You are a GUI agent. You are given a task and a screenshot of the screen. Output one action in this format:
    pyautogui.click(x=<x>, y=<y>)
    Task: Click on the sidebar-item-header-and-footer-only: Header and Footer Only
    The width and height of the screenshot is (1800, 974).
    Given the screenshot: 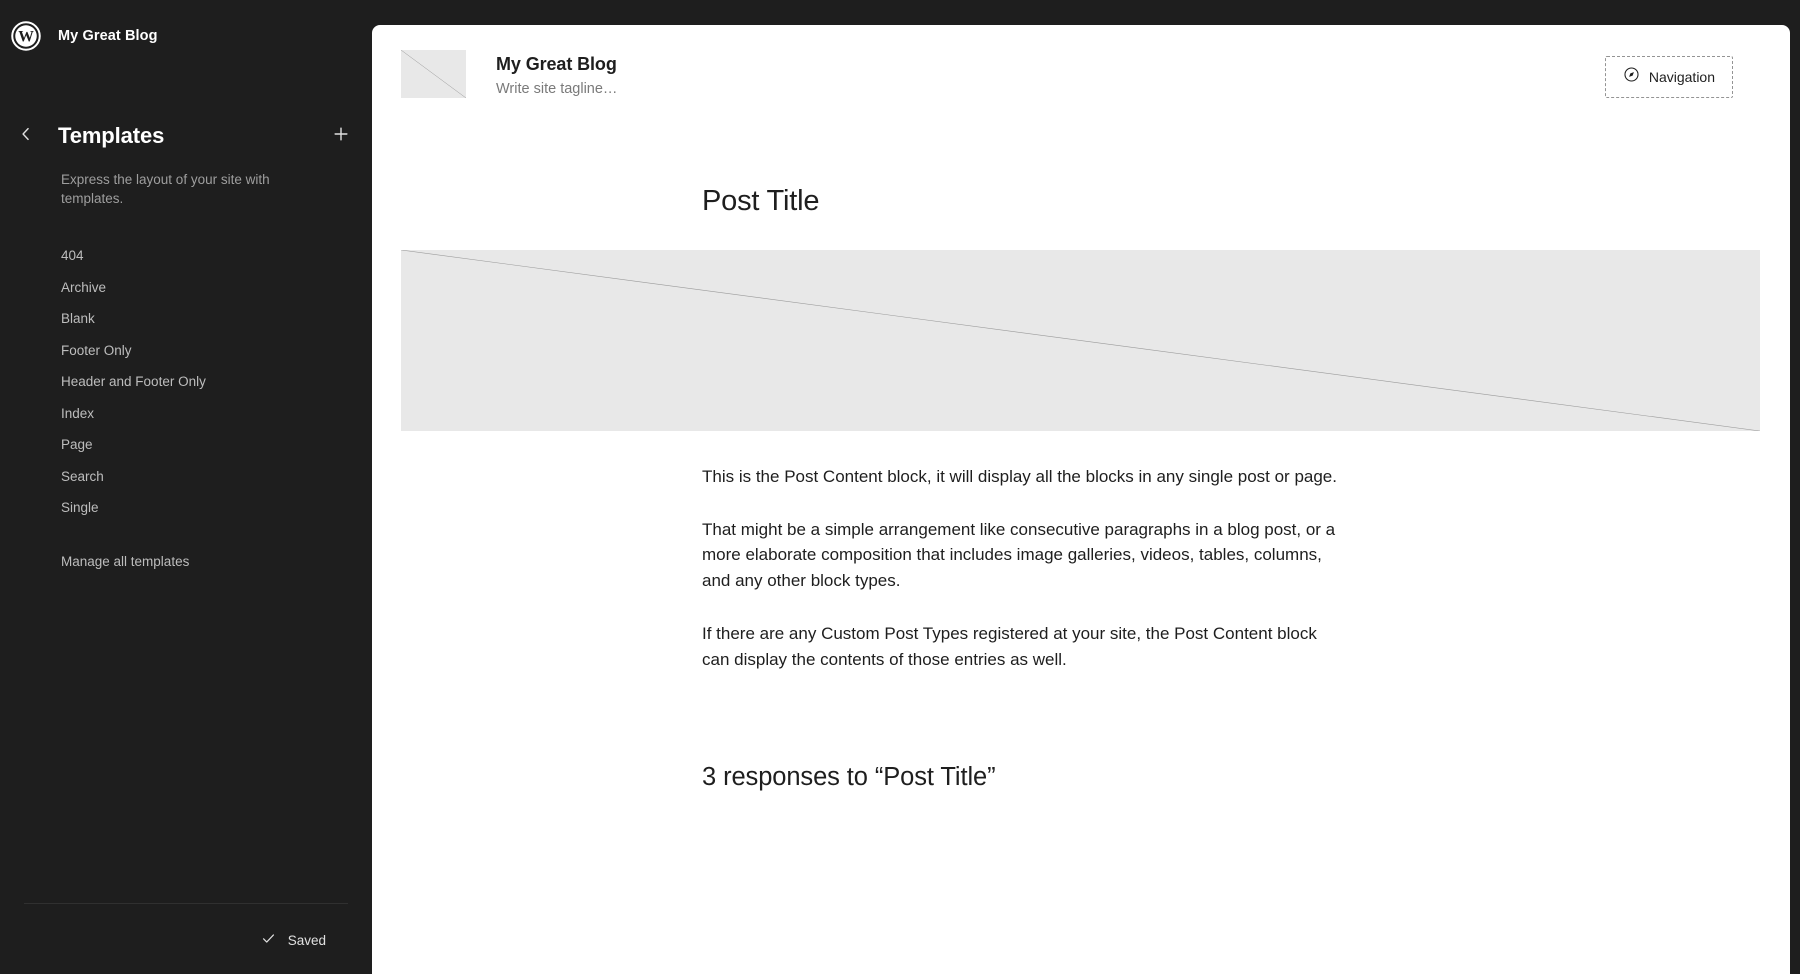 What is the action you would take?
    pyautogui.click(x=186, y=382)
    